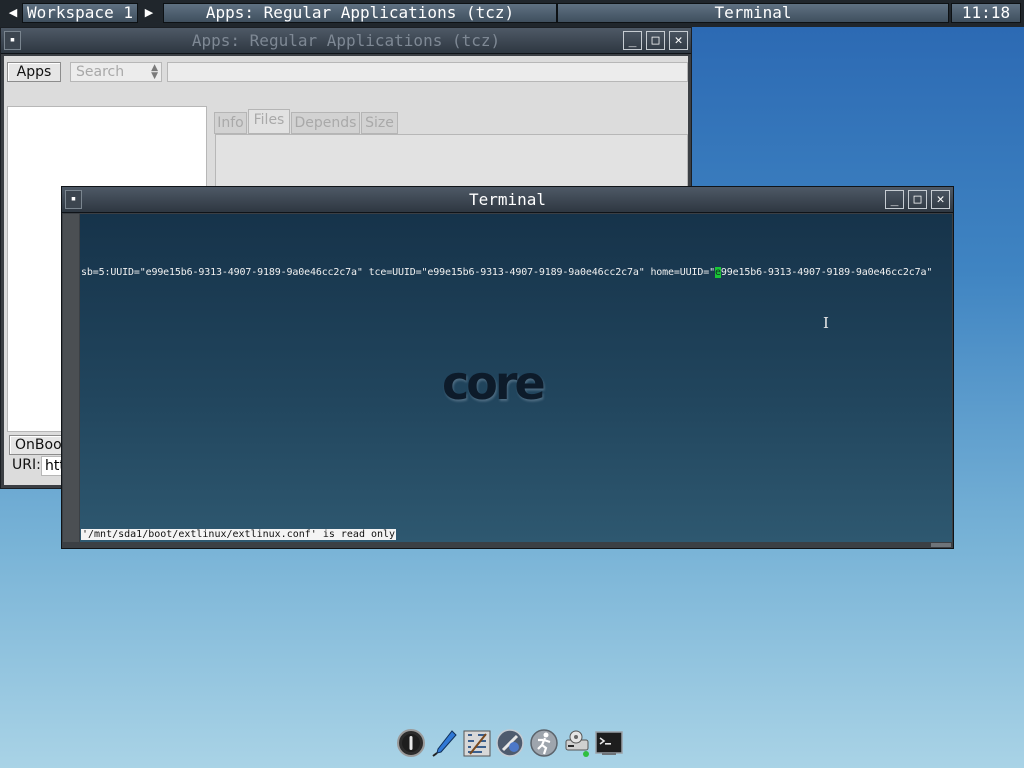  I want to click on tab-depends: Depends, so click(325, 123).